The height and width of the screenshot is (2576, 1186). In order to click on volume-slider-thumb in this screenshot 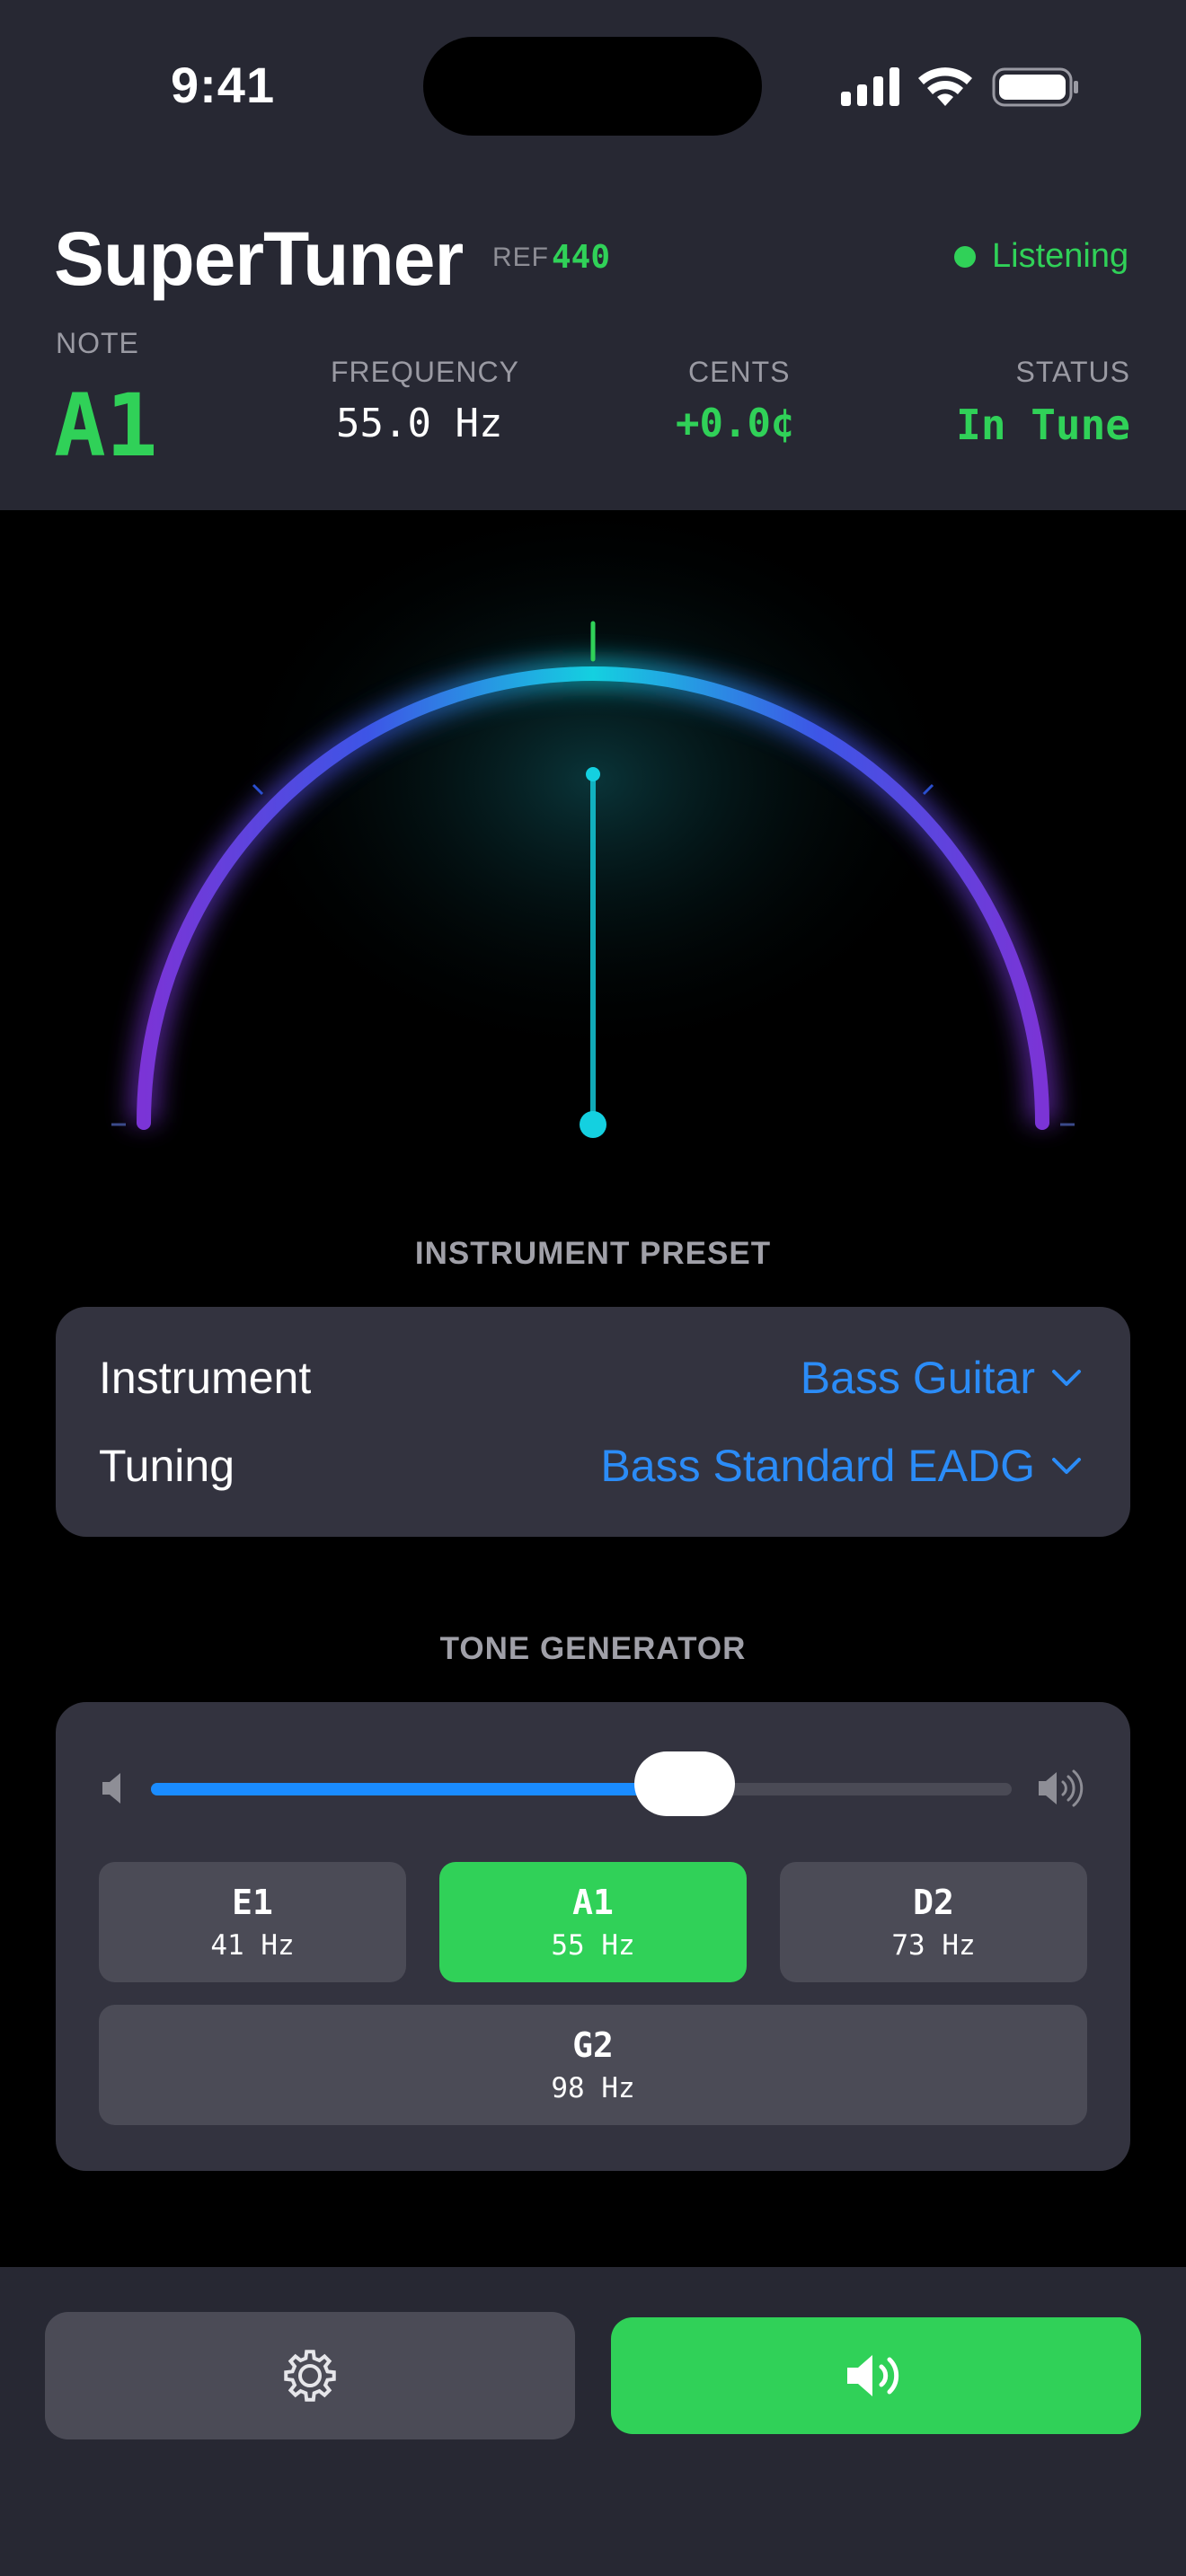, I will do `click(684, 1783)`.